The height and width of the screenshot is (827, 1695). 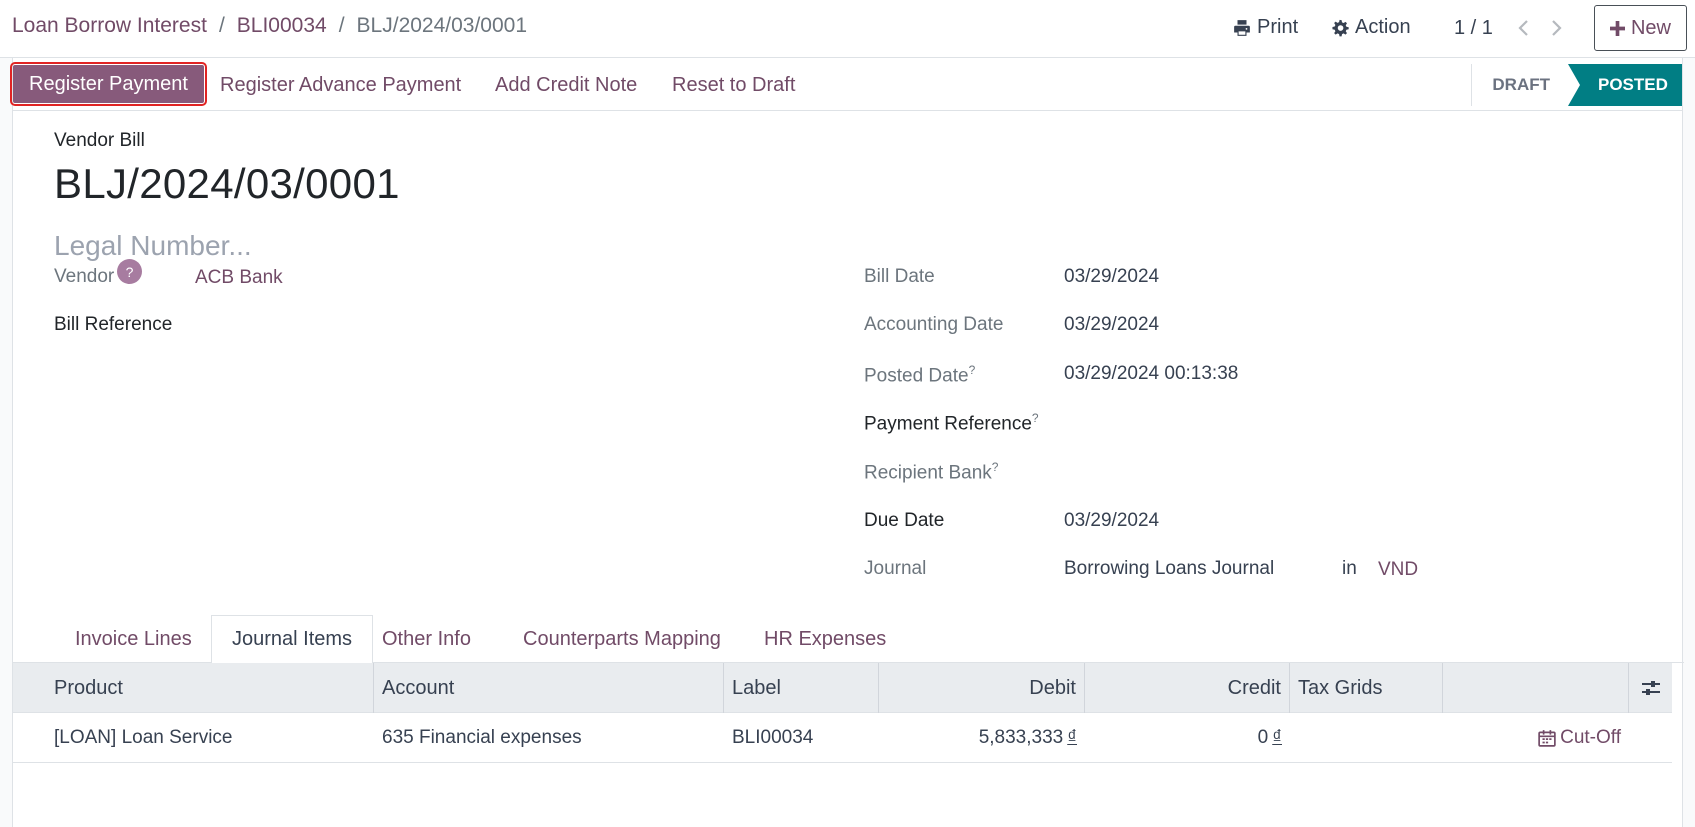 I want to click on posted-date-value: 03/29/2024 00:13:38, so click(x=1151, y=373).